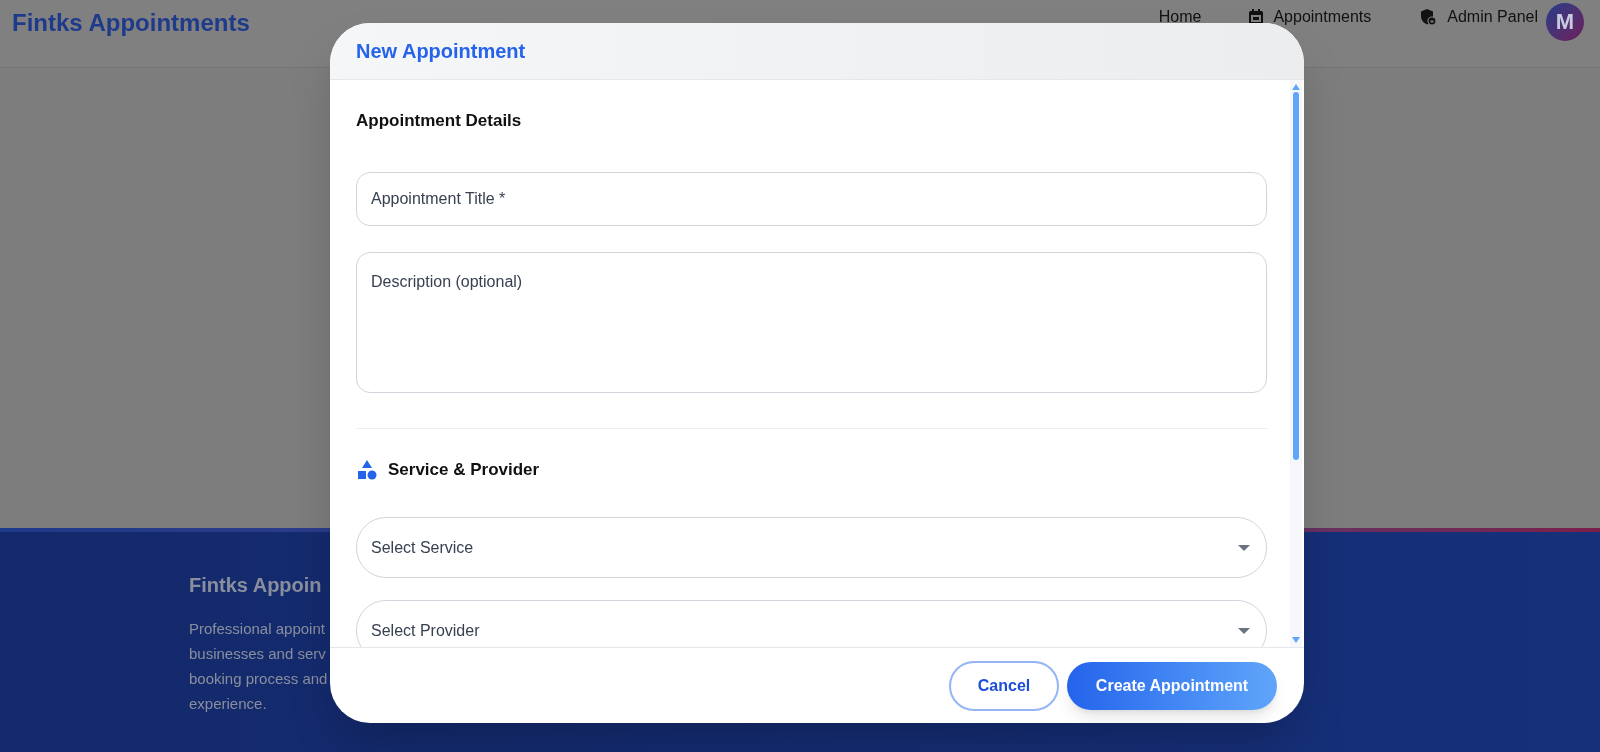  I want to click on footer-text: experience., so click(228, 704).